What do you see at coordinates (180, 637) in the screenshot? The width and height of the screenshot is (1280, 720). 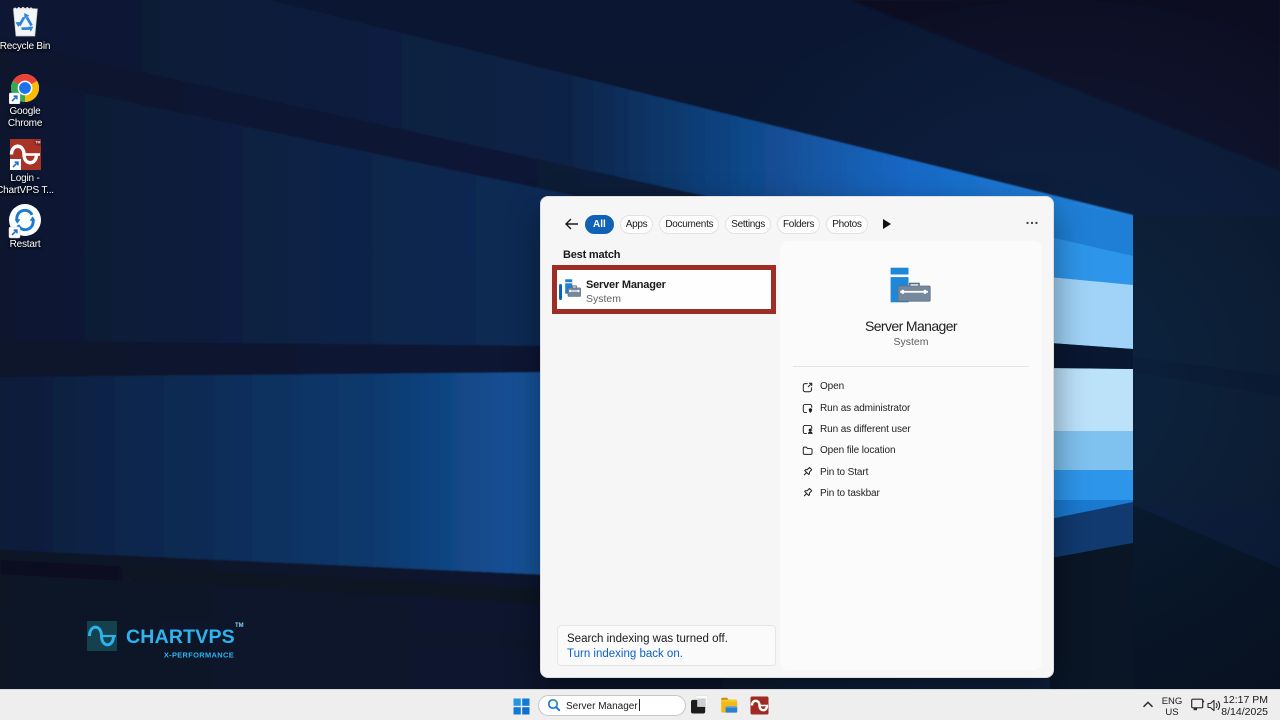 I see `svg-text: CHARTVPS` at bounding box center [180, 637].